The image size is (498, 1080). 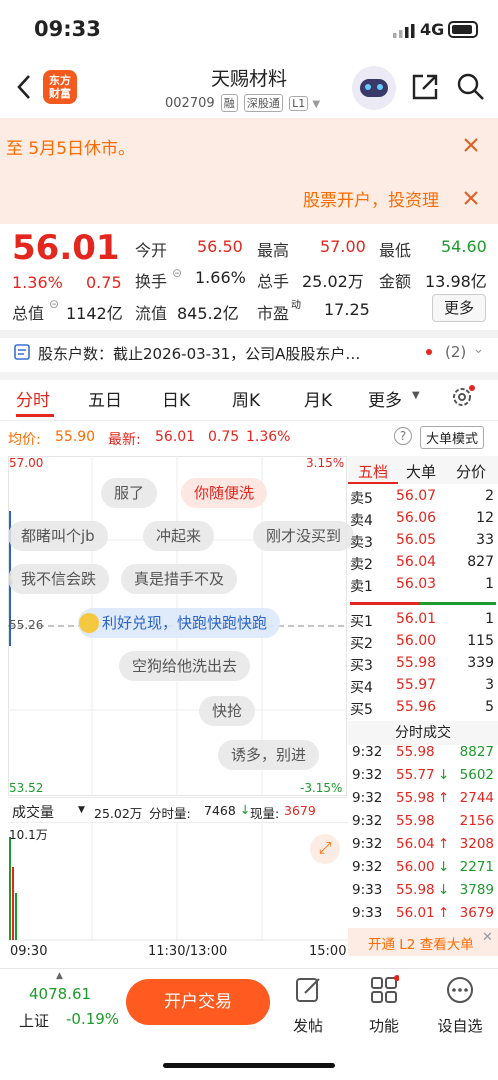 I want to click on pe-value: 17.25, so click(x=347, y=309).